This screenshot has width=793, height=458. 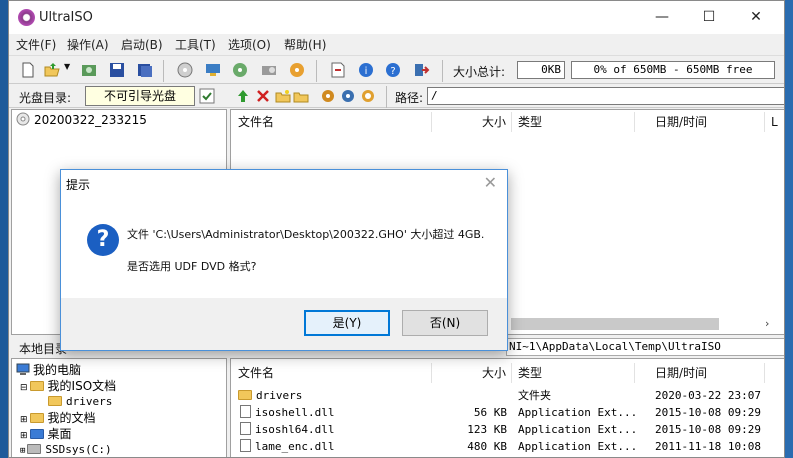 I want to click on scroll-right-icon: ›, so click(x=767, y=323).